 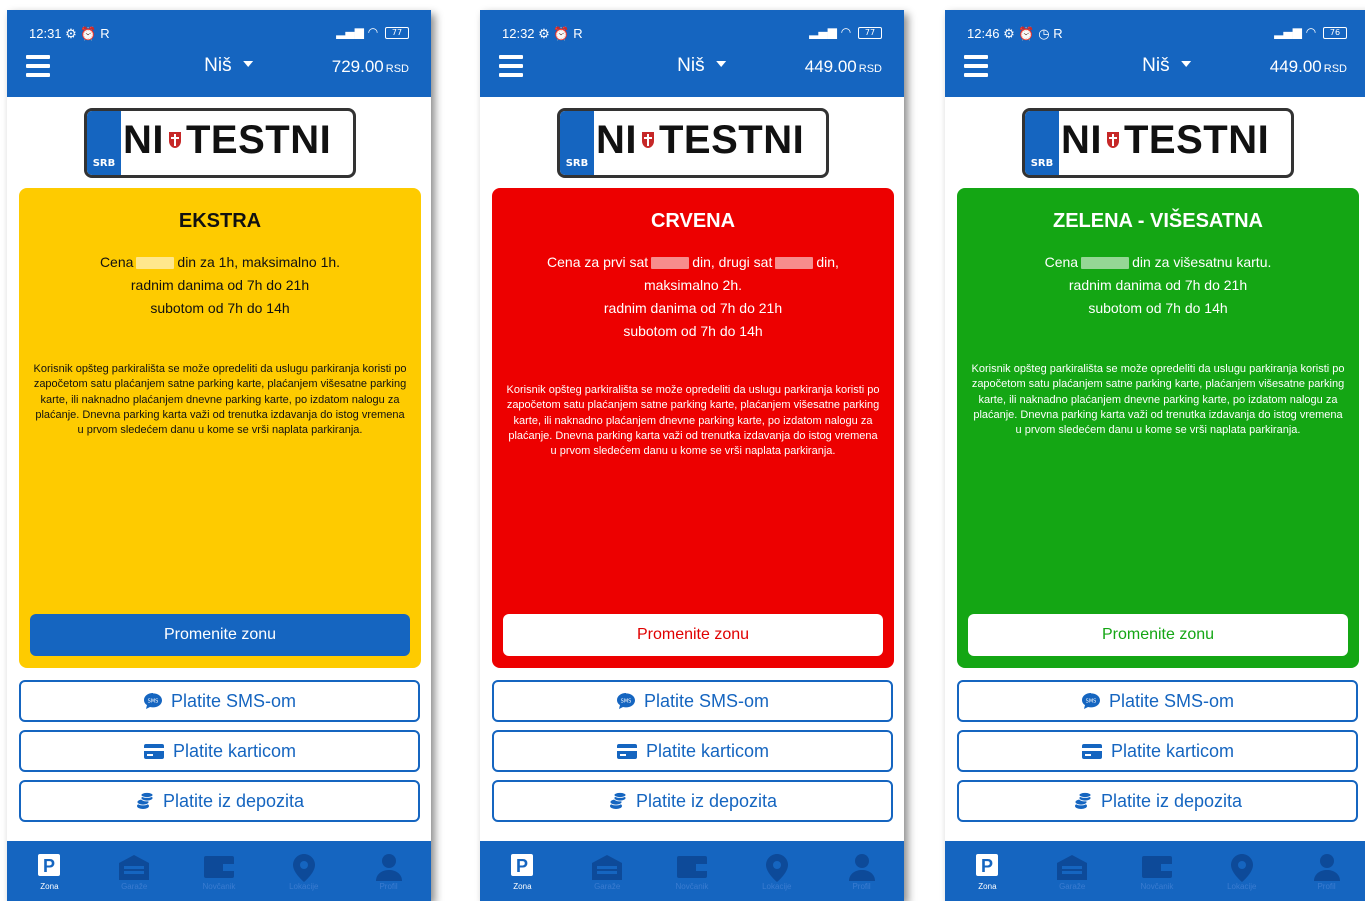 What do you see at coordinates (542, 33) in the screenshot?
I see `status-bar-time: 12:32 ⚙ ⏰ R` at bounding box center [542, 33].